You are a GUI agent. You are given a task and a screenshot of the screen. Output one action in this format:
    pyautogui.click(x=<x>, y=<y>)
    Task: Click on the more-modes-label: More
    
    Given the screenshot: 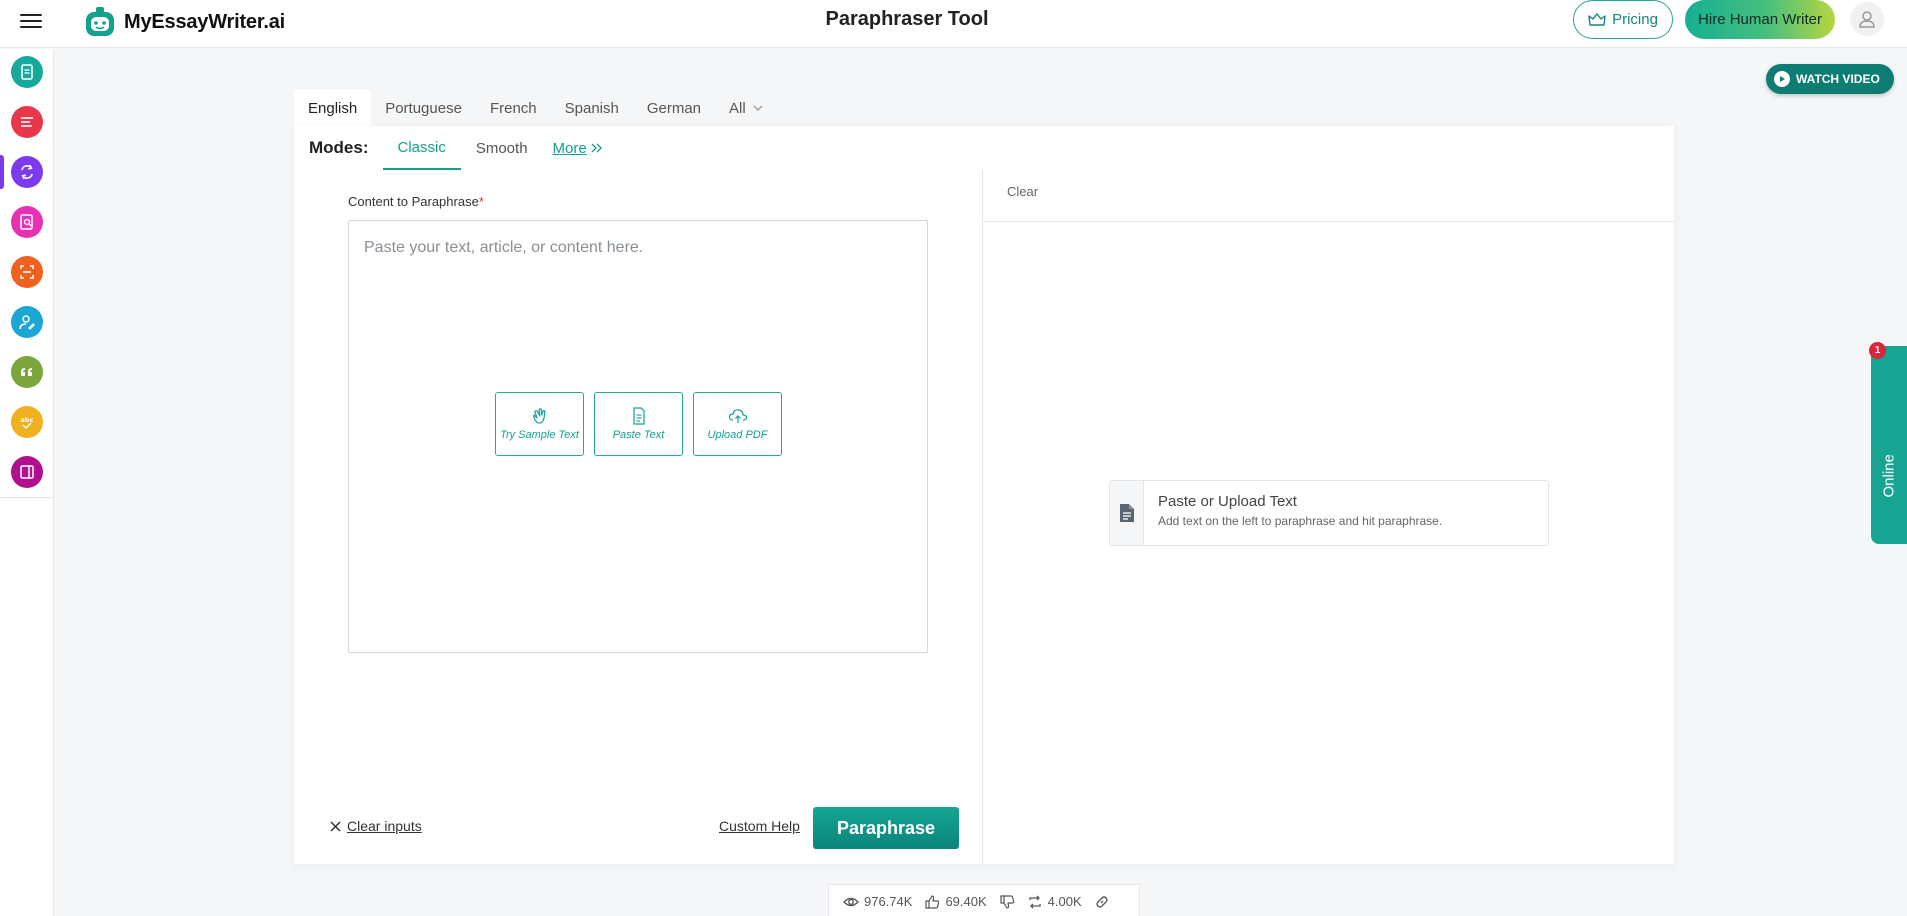 What is the action you would take?
    pyautogui.click(x=569, y=148)
    